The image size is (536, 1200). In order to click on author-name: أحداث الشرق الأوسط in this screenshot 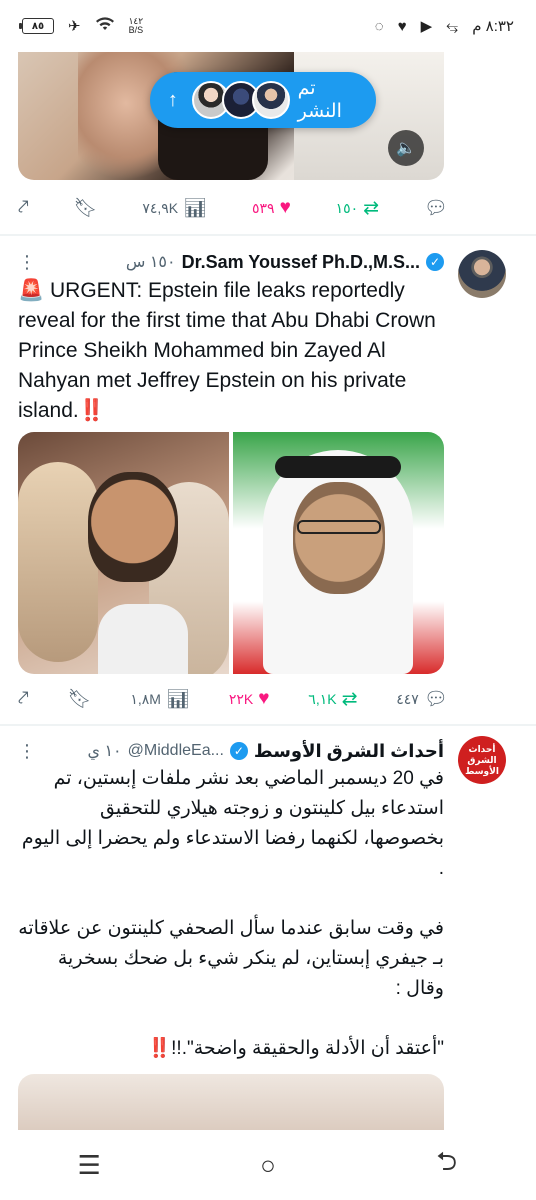, I will do `click(349, 751)`.